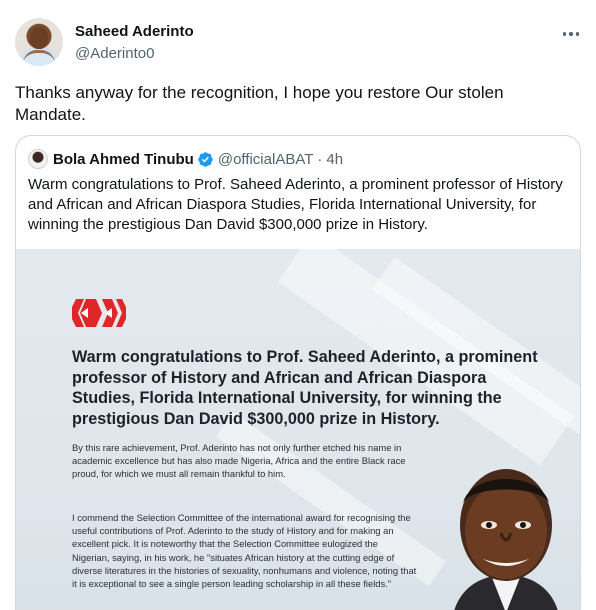 Image resolution: width=596 pixels, height=610 pixels. What do you see at coordinates (38, 159) in the screenshot?
I see `quoted-avatar` at bounding box center [38, 159].